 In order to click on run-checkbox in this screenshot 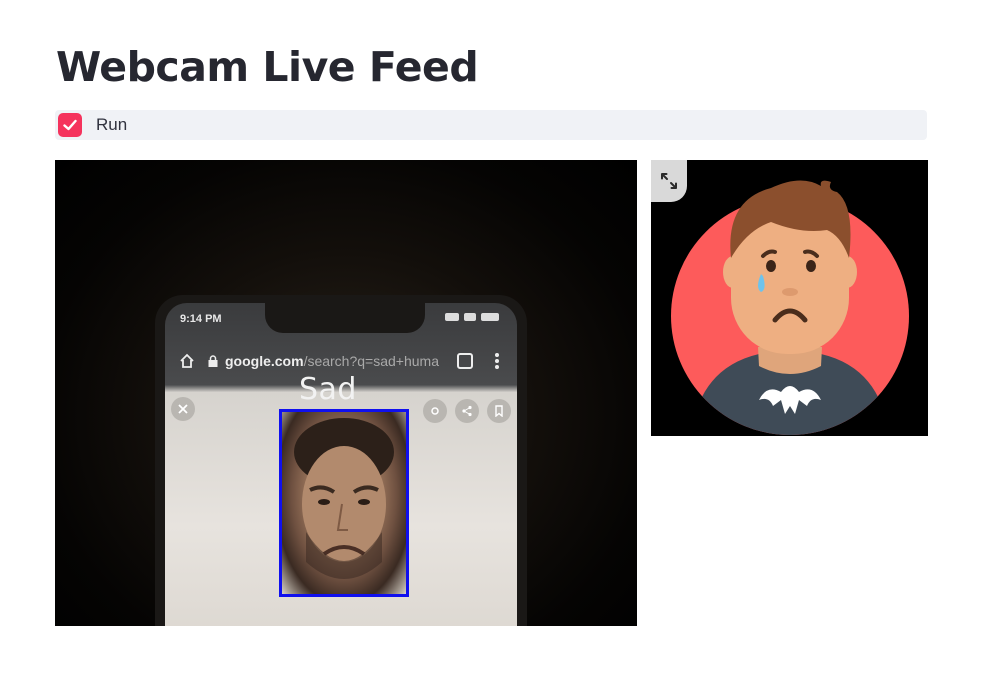, I will do `click(70, 125)`.